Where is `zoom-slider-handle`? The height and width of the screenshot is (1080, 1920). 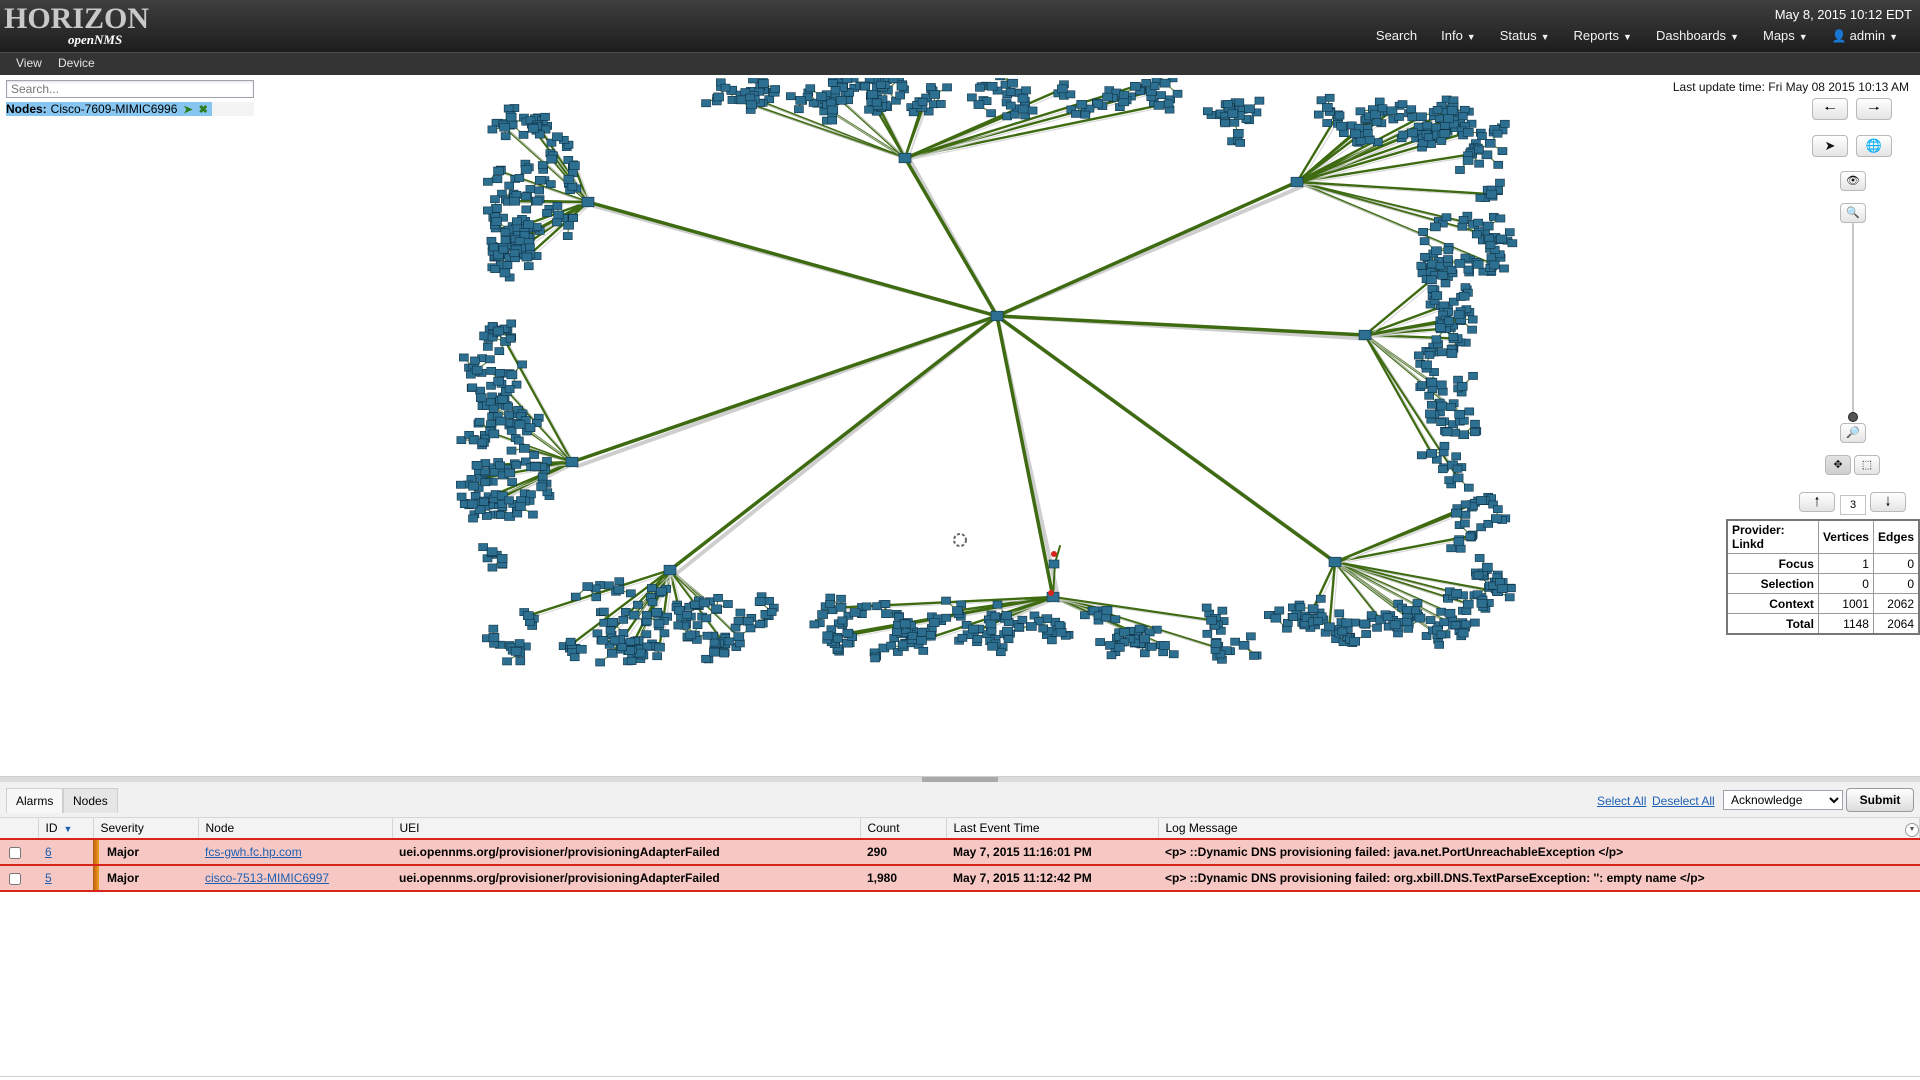
zoom-slider-handle is located at coordinates (1853, 417).